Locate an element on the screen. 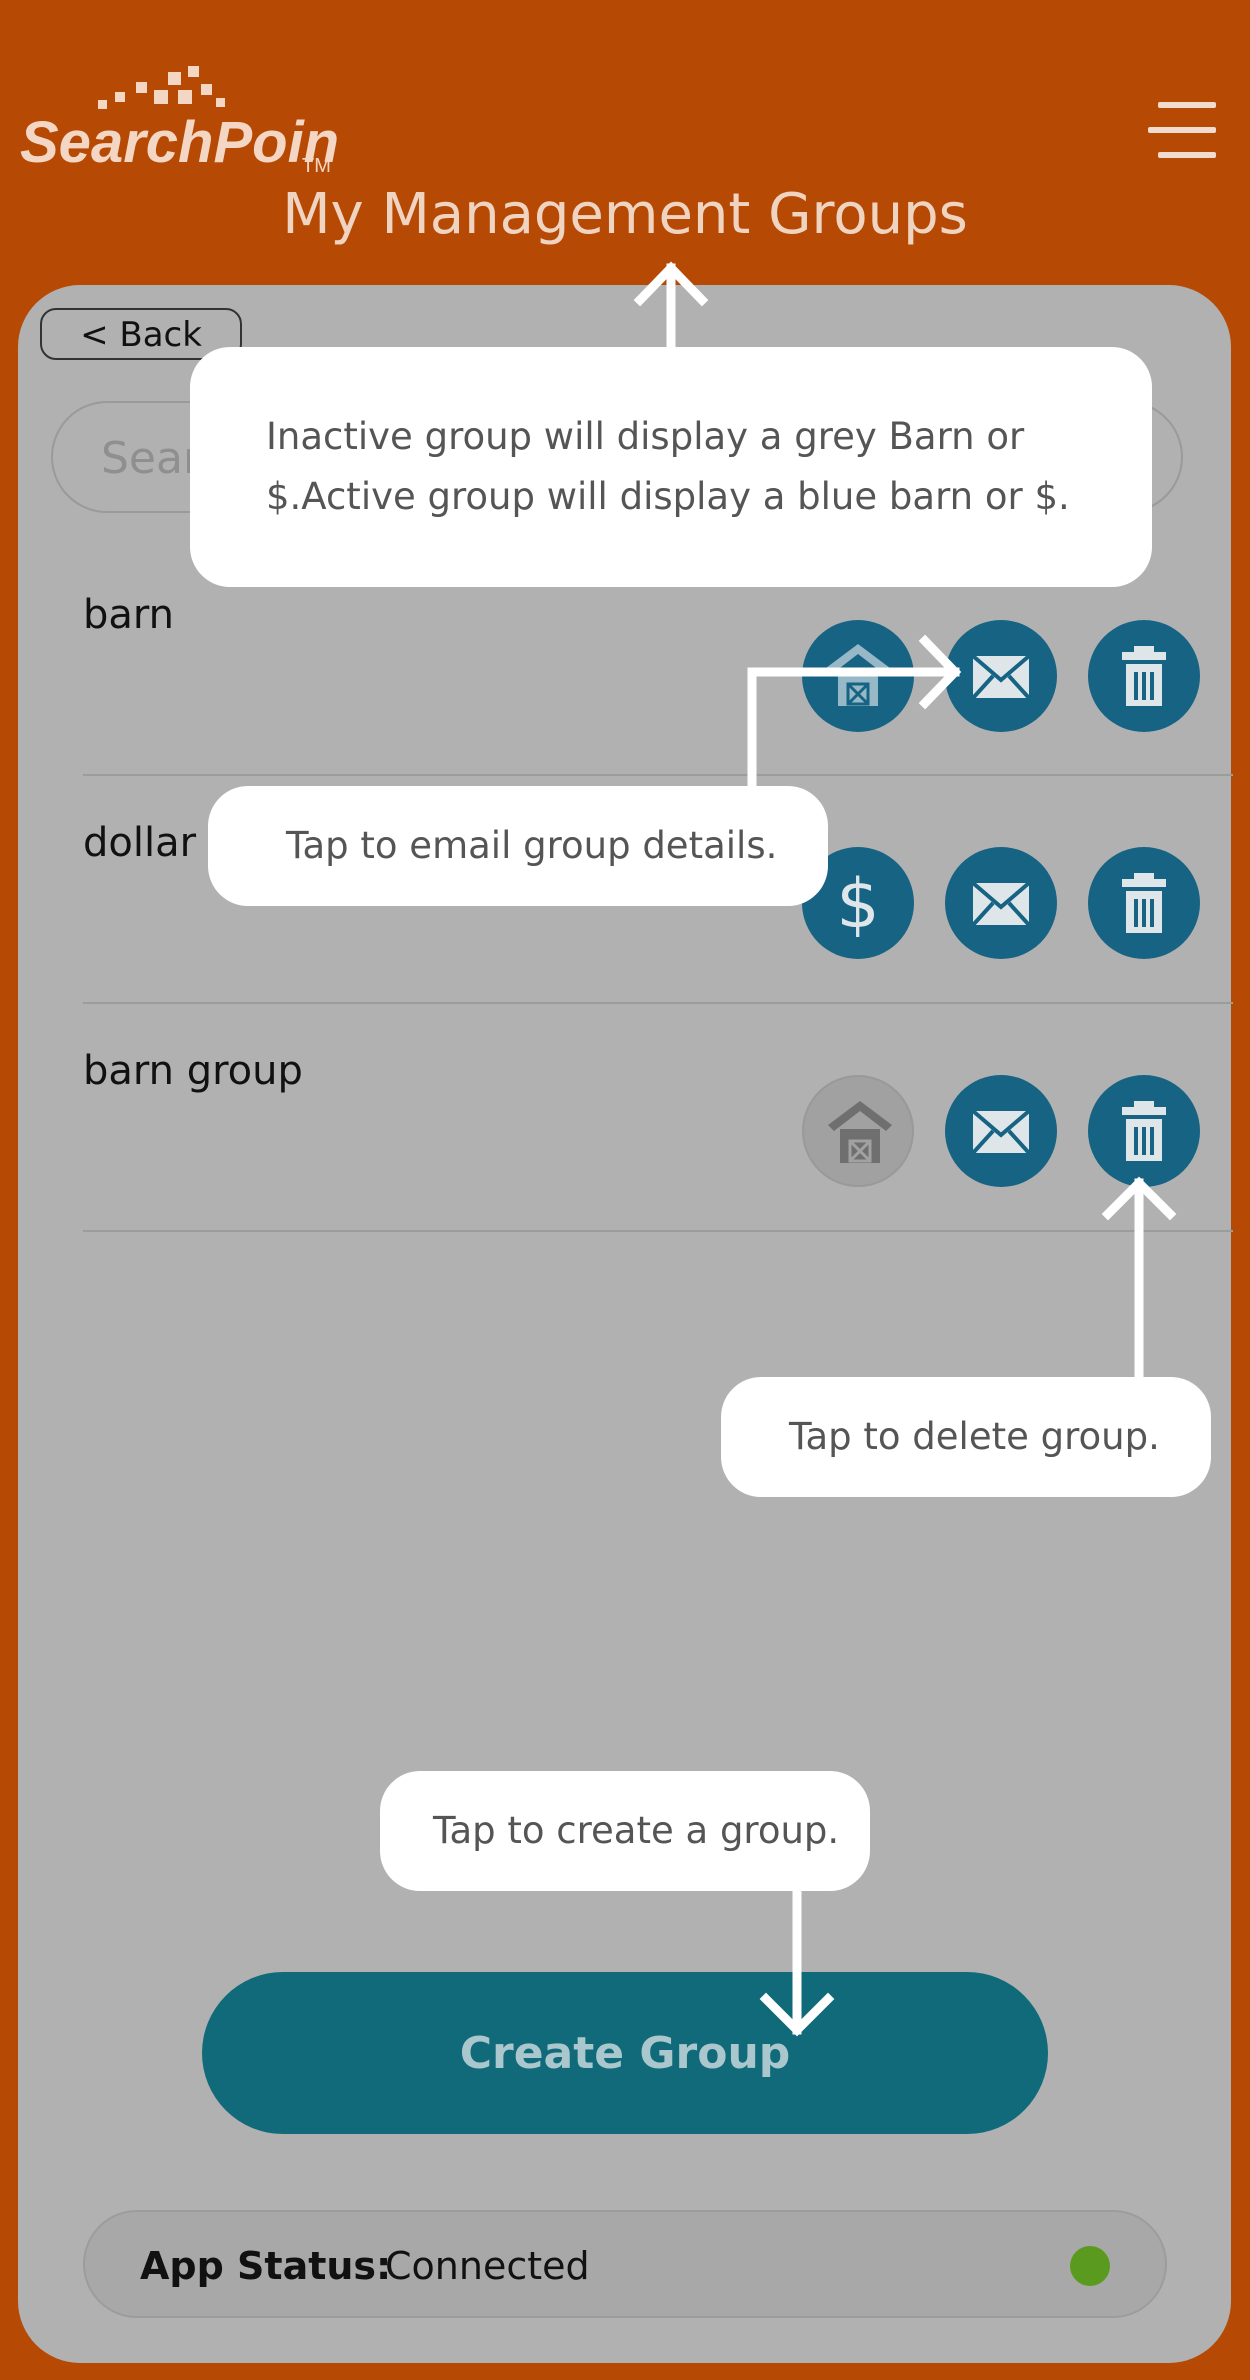 Image resolution: width=1250 pixels, height=2380 pixels. group-name: barn is located at coordinates (128, 615).